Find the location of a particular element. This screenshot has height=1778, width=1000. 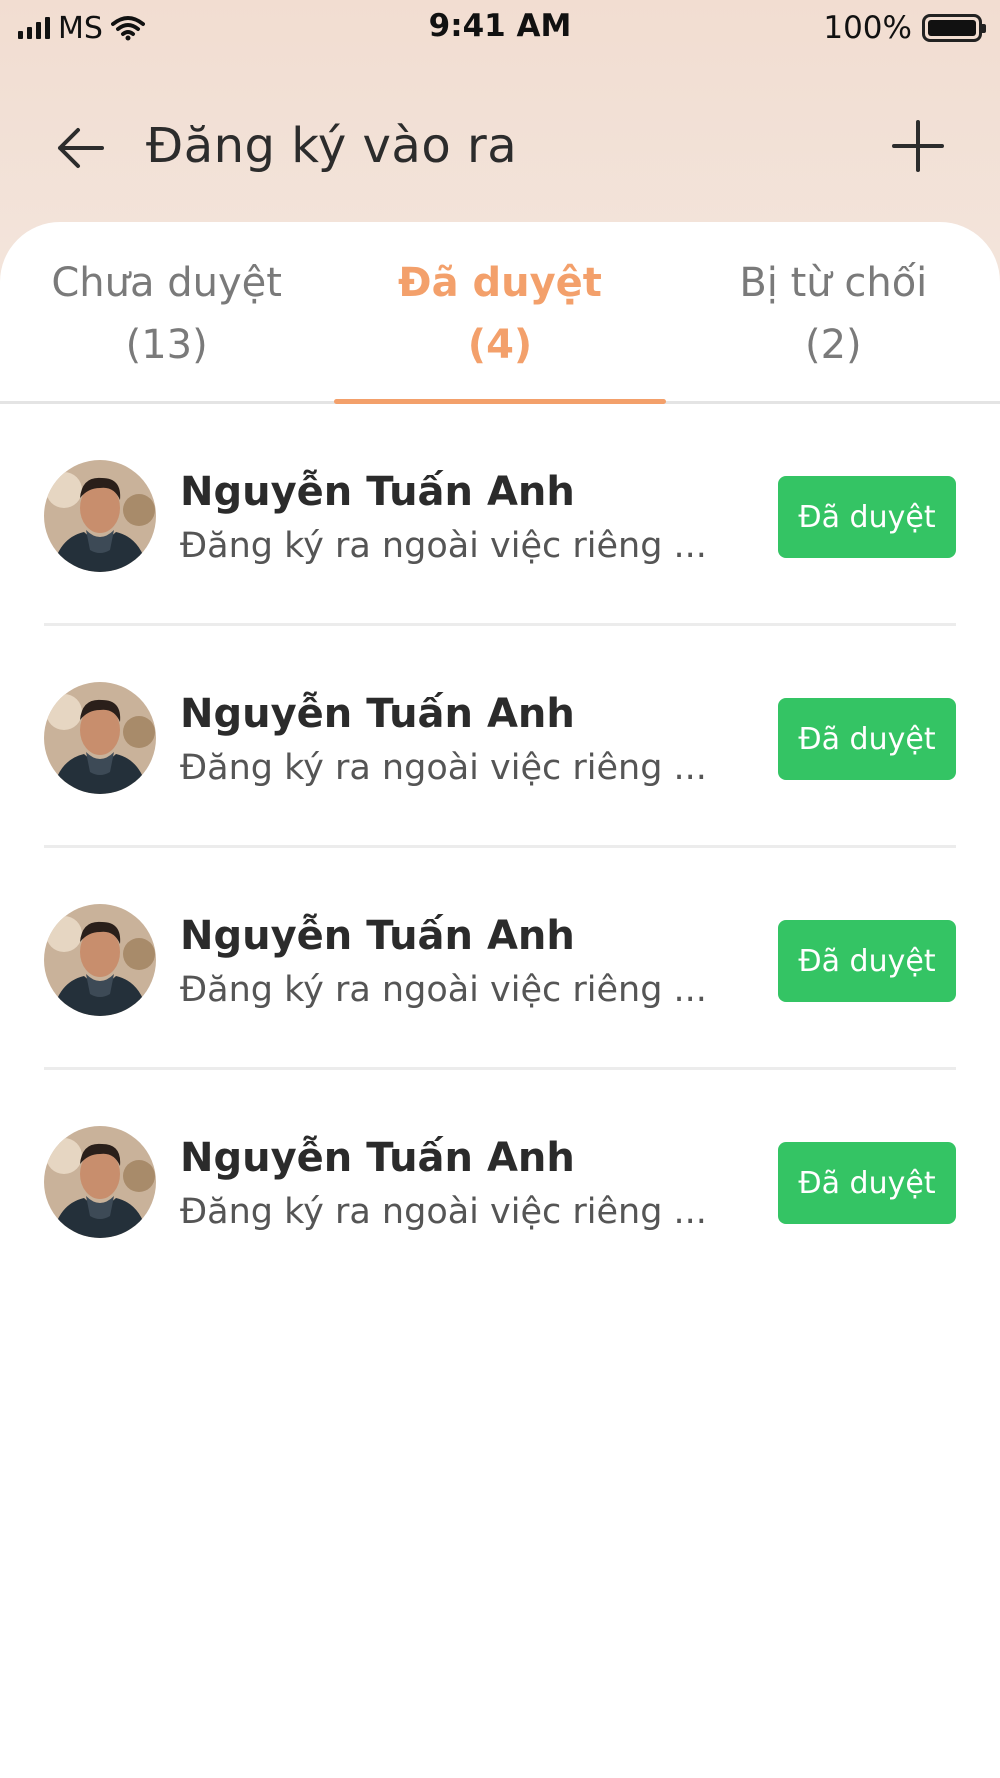

tab-pending: Chưa duyệt (13) is located at coordinates (166, 311).